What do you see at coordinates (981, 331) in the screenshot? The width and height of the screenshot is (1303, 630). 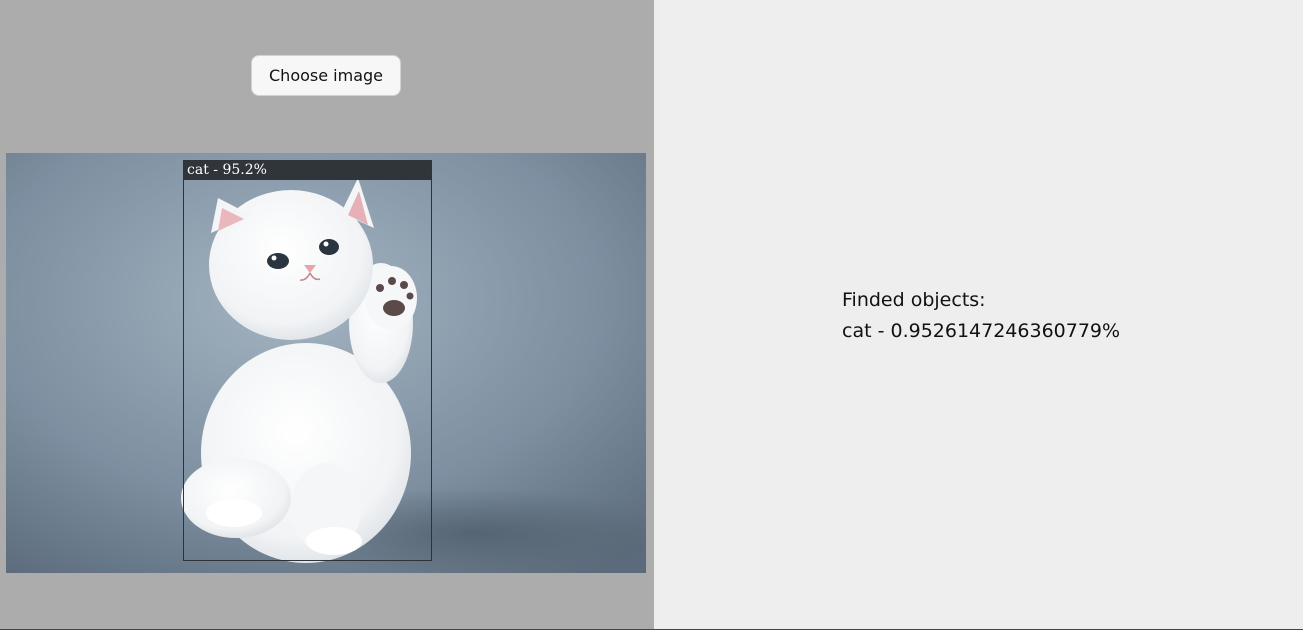 I see `result-item: cat - 0.9526147246360779%` at bounding box center [981, 331].